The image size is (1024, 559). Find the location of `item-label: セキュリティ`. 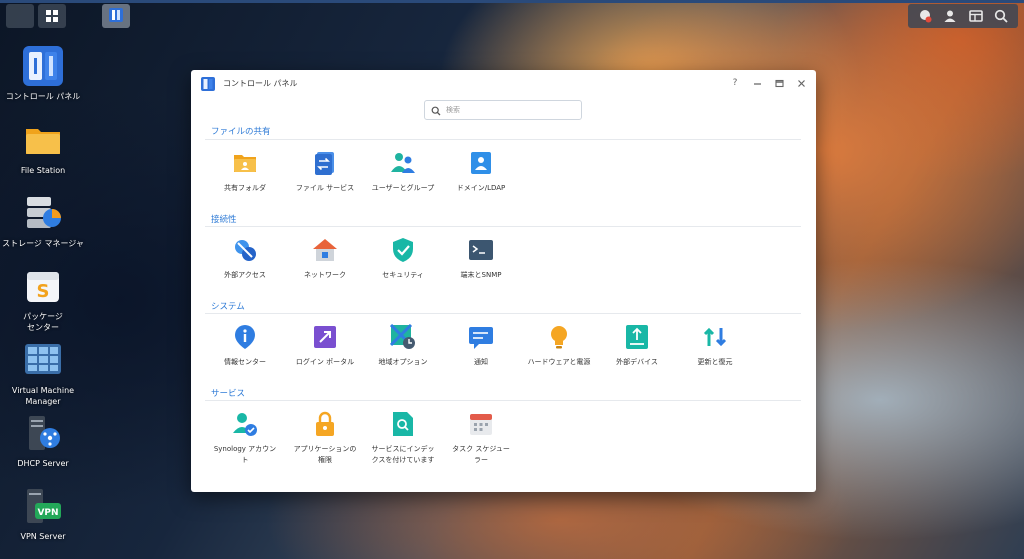

item-label: セキュリティ is located at coordinates (403, 275).